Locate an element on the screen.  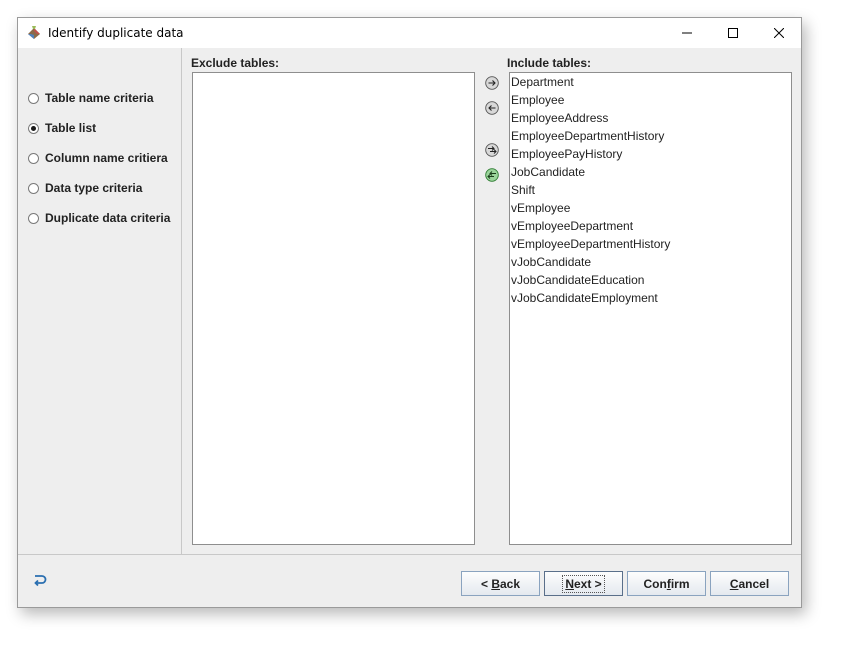
back-button: < Back is located at coordinates (500, 583).